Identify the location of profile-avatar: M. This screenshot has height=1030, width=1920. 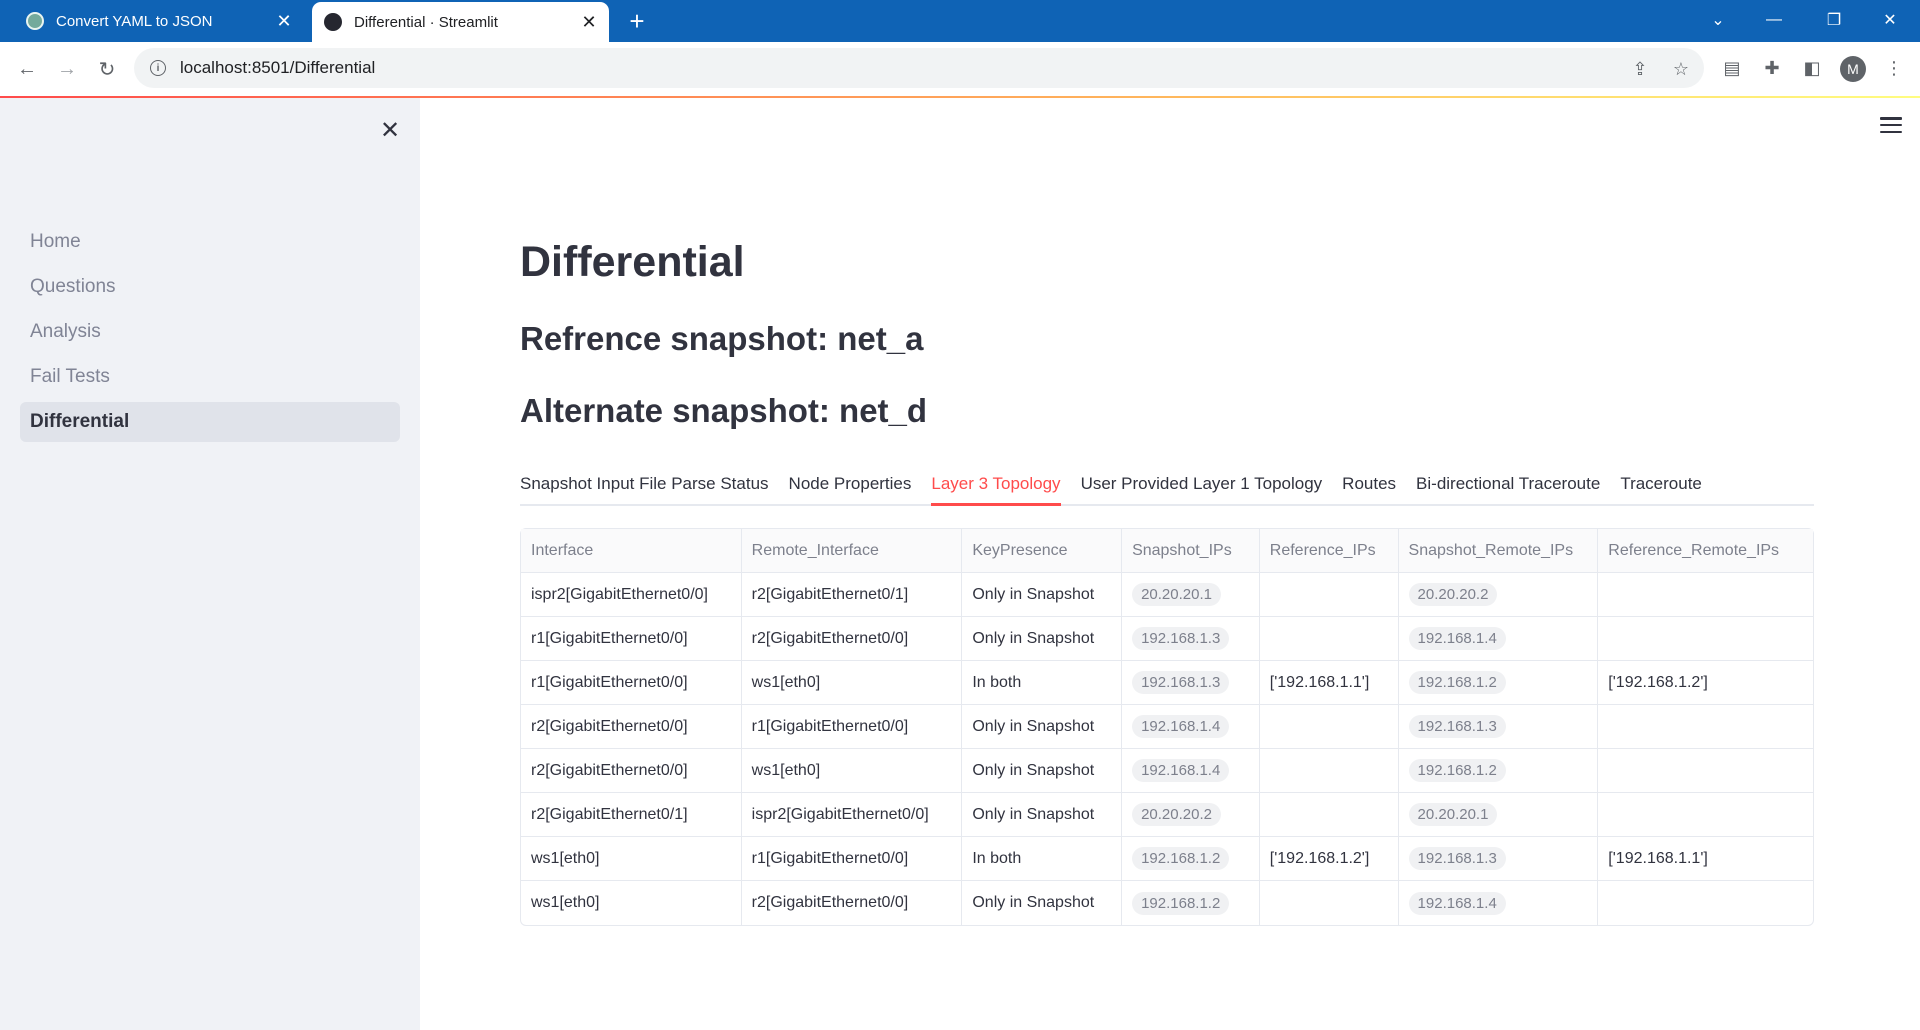
(1853, 69).